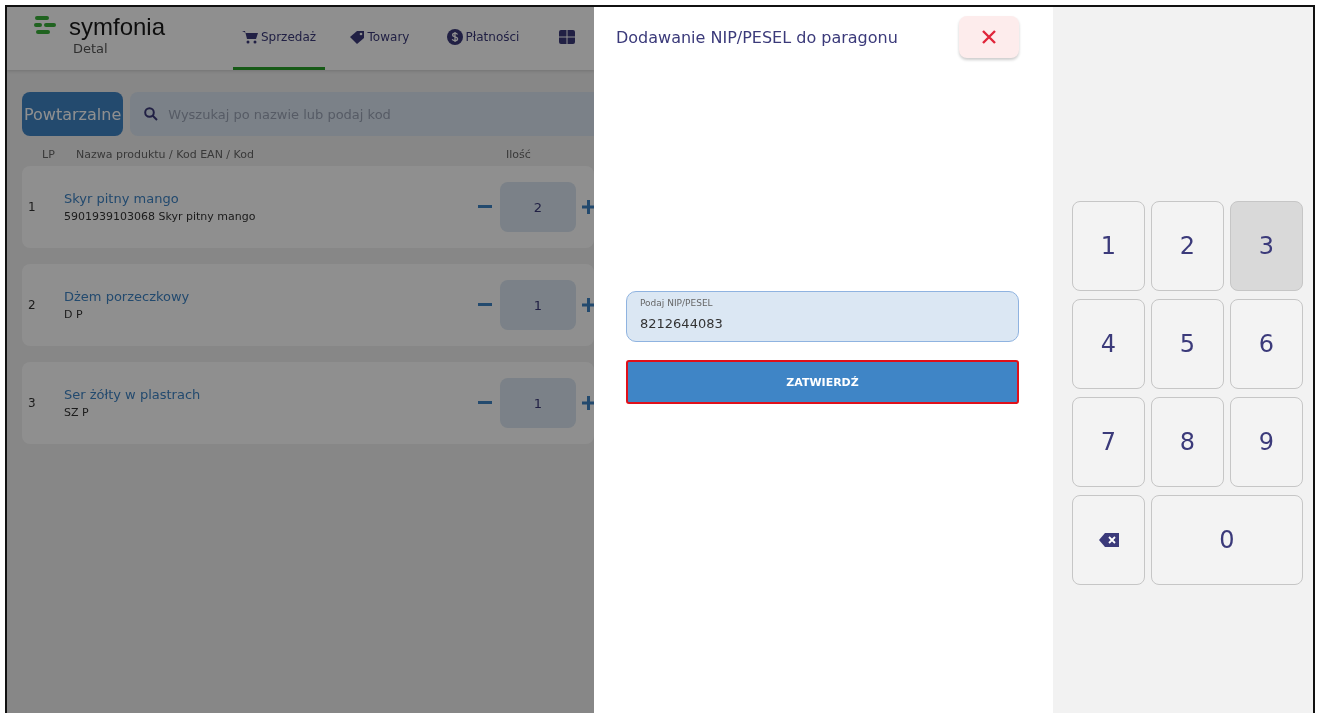 The image size is (1317, 713). Describe the element at coordinates (519, 155) in the screenshot. I see `column-header: Ilość` at that location.